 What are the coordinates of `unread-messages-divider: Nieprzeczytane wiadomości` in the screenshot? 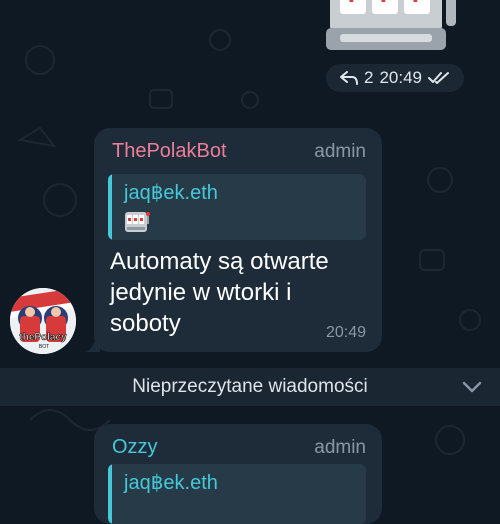 It's located at (250, 387).